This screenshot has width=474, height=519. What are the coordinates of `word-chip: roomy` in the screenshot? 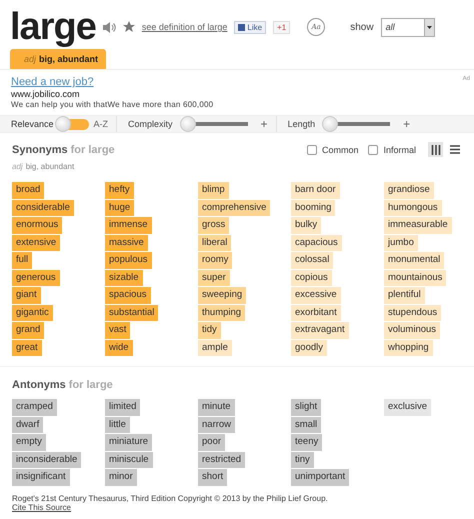 It's located at (215, 260).